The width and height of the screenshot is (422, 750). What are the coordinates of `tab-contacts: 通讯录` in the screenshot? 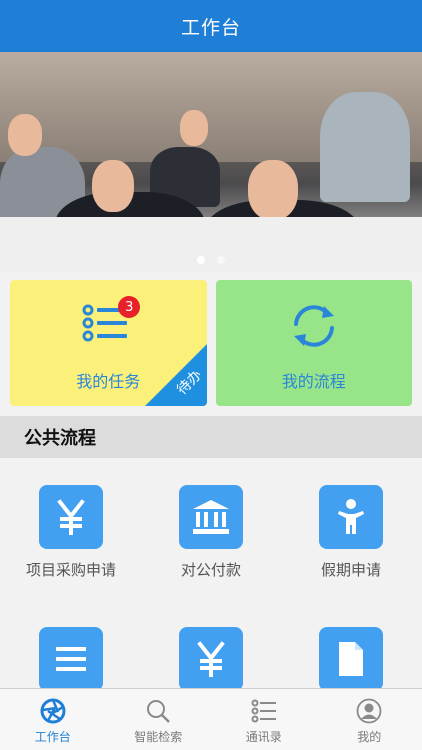 It's located at (264, 719).